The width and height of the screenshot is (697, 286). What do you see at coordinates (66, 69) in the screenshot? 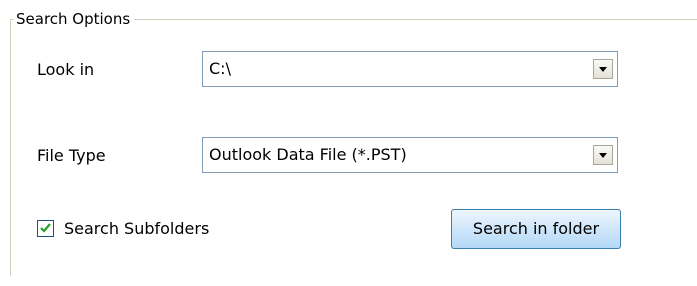
I see `look-in-label: Look in` at bounding box center [66, 69].